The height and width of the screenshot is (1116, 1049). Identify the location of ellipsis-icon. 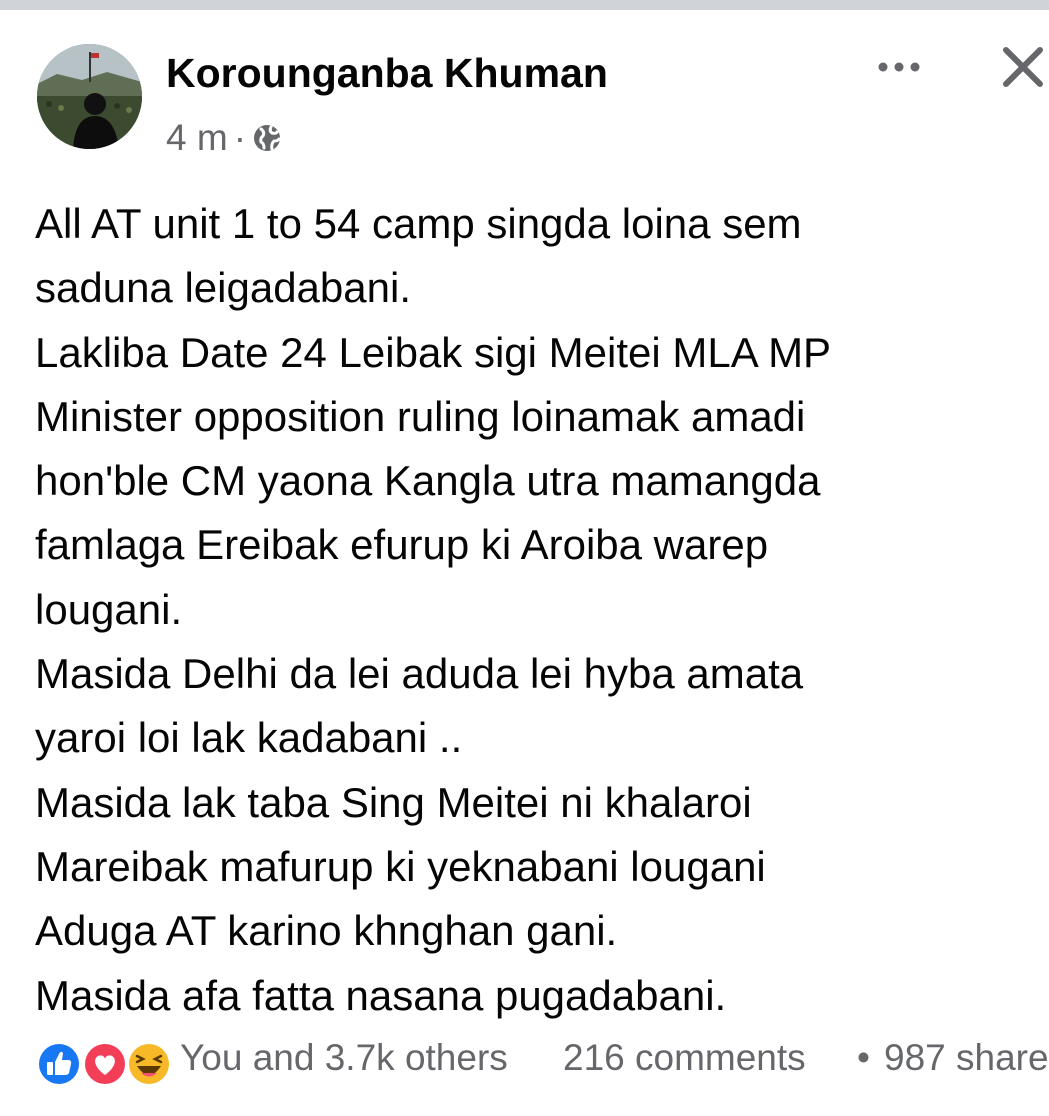
(899, 67).